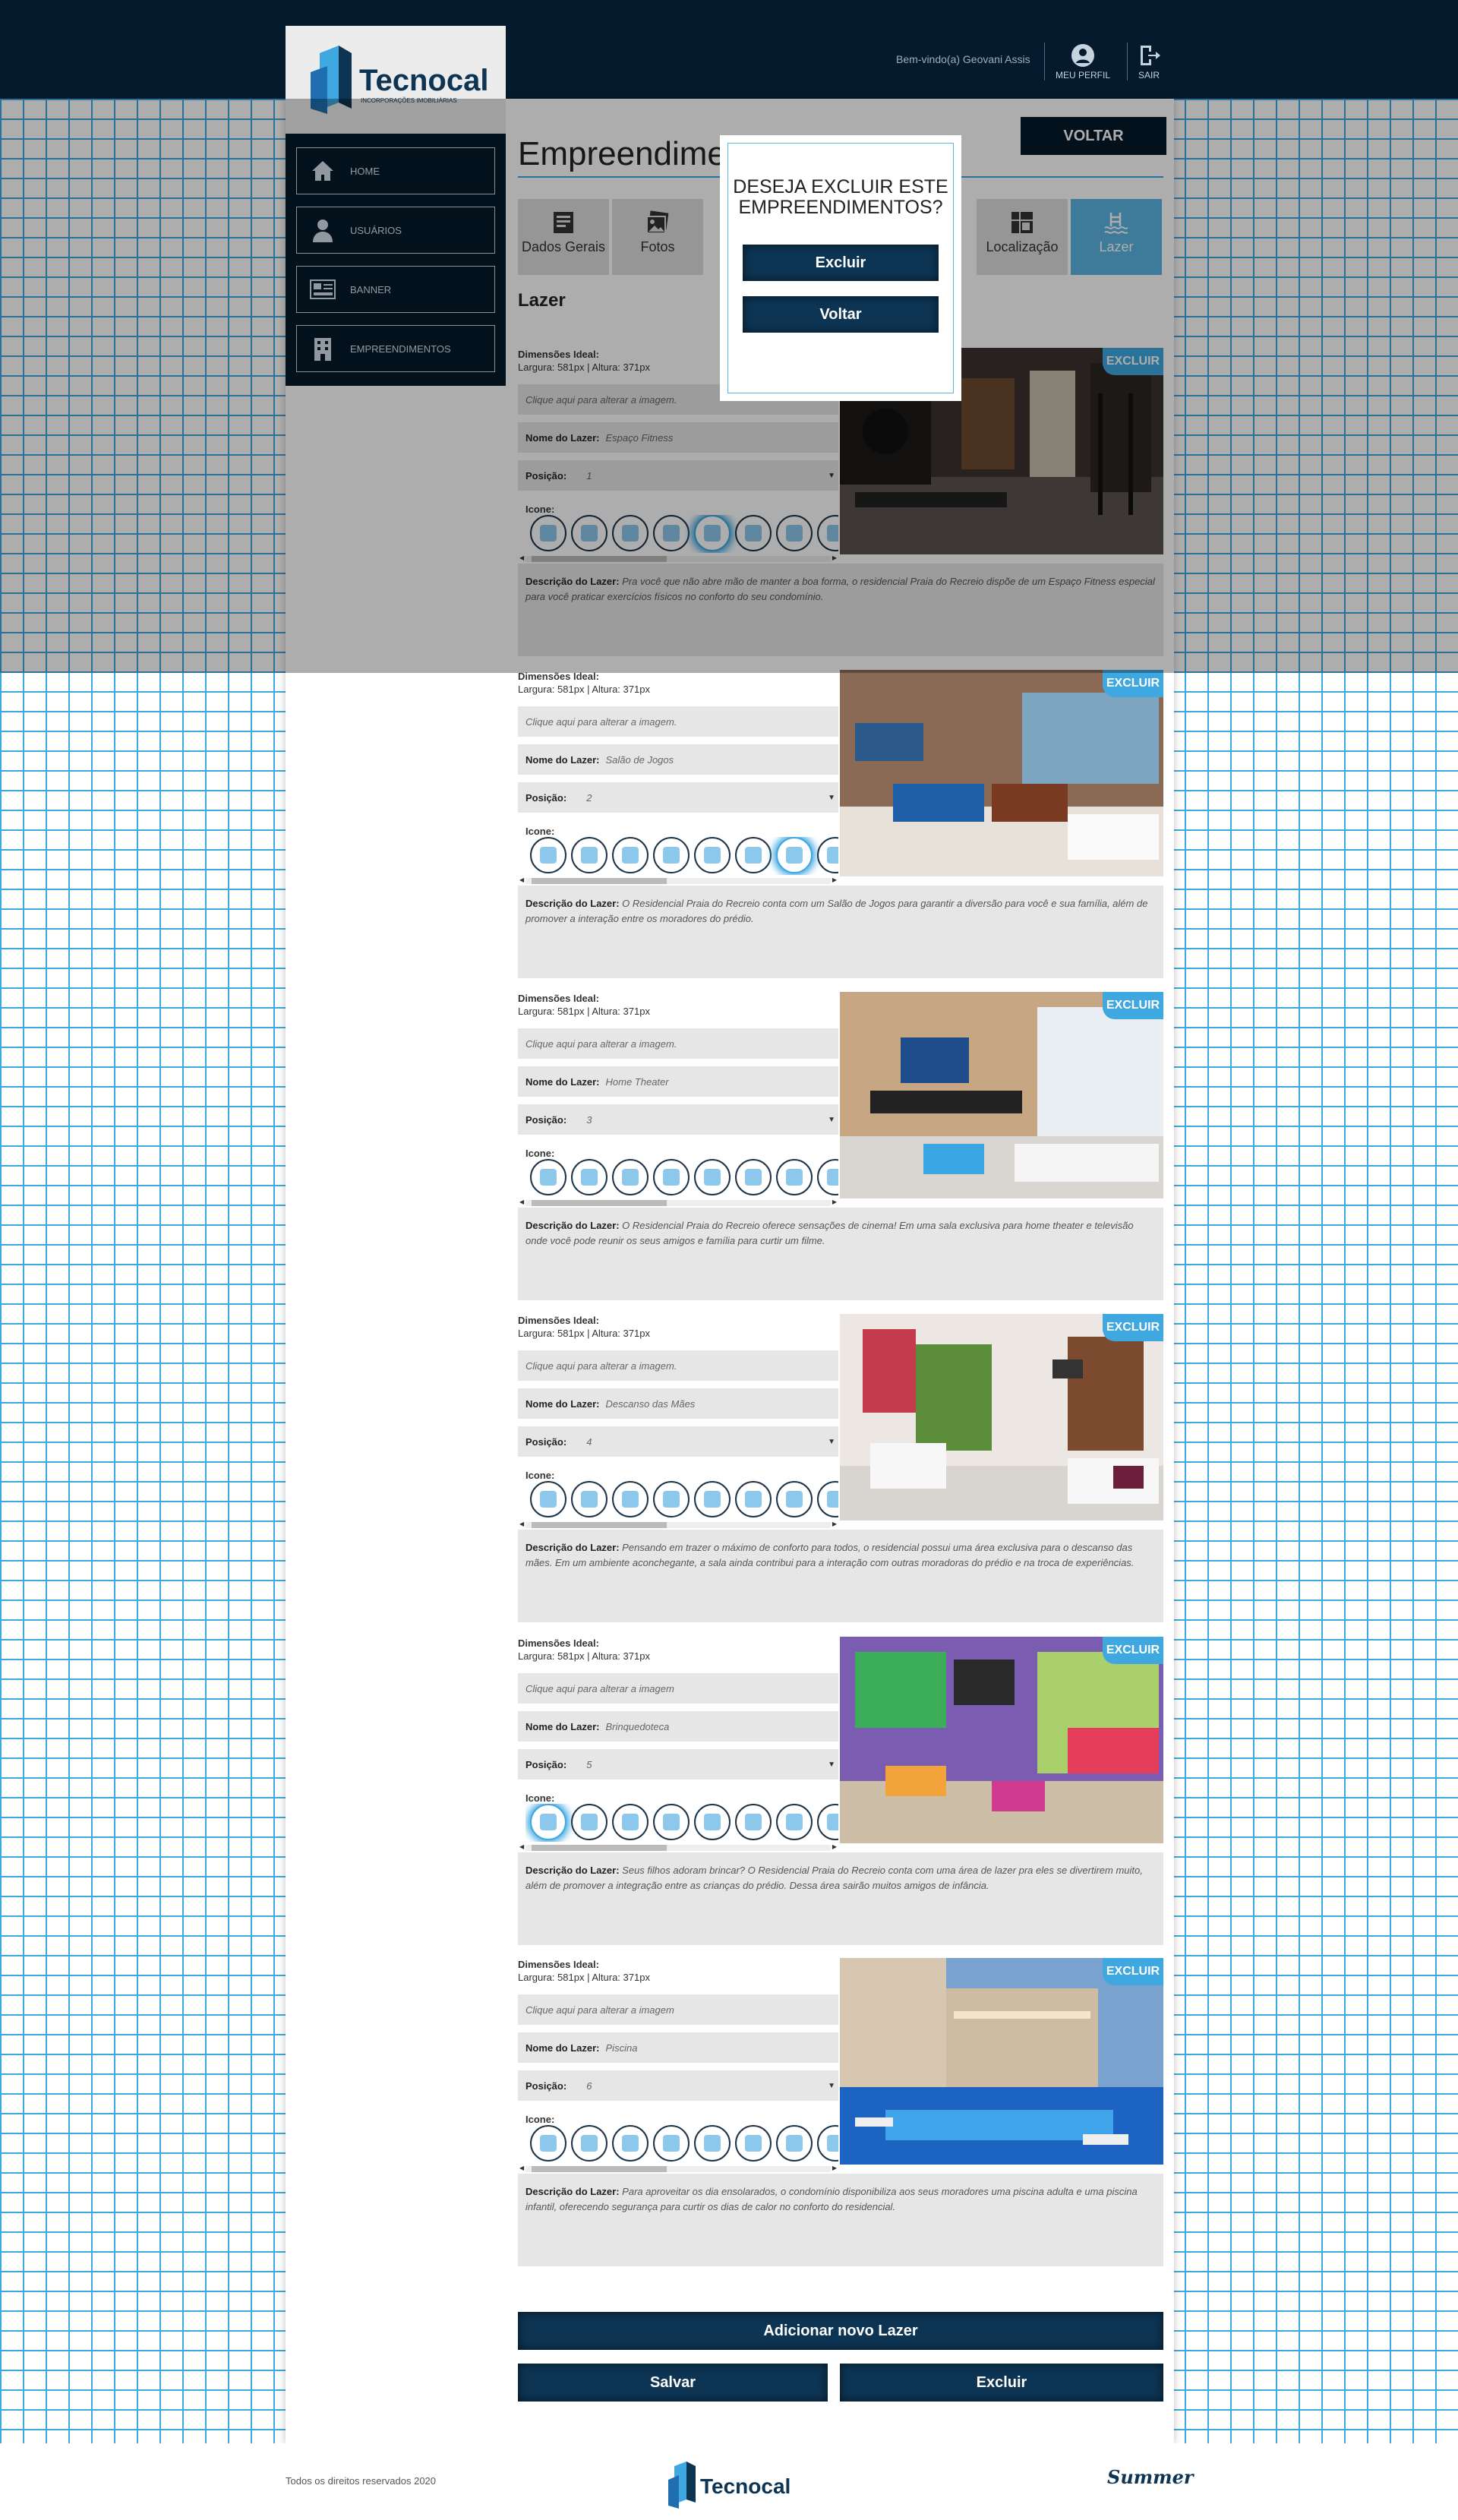 The image size is (1458, 2520). Describe the element at coordinates (1083, 62) in the screenshot. I see `profile-button: MEU PERFIL` at that location.